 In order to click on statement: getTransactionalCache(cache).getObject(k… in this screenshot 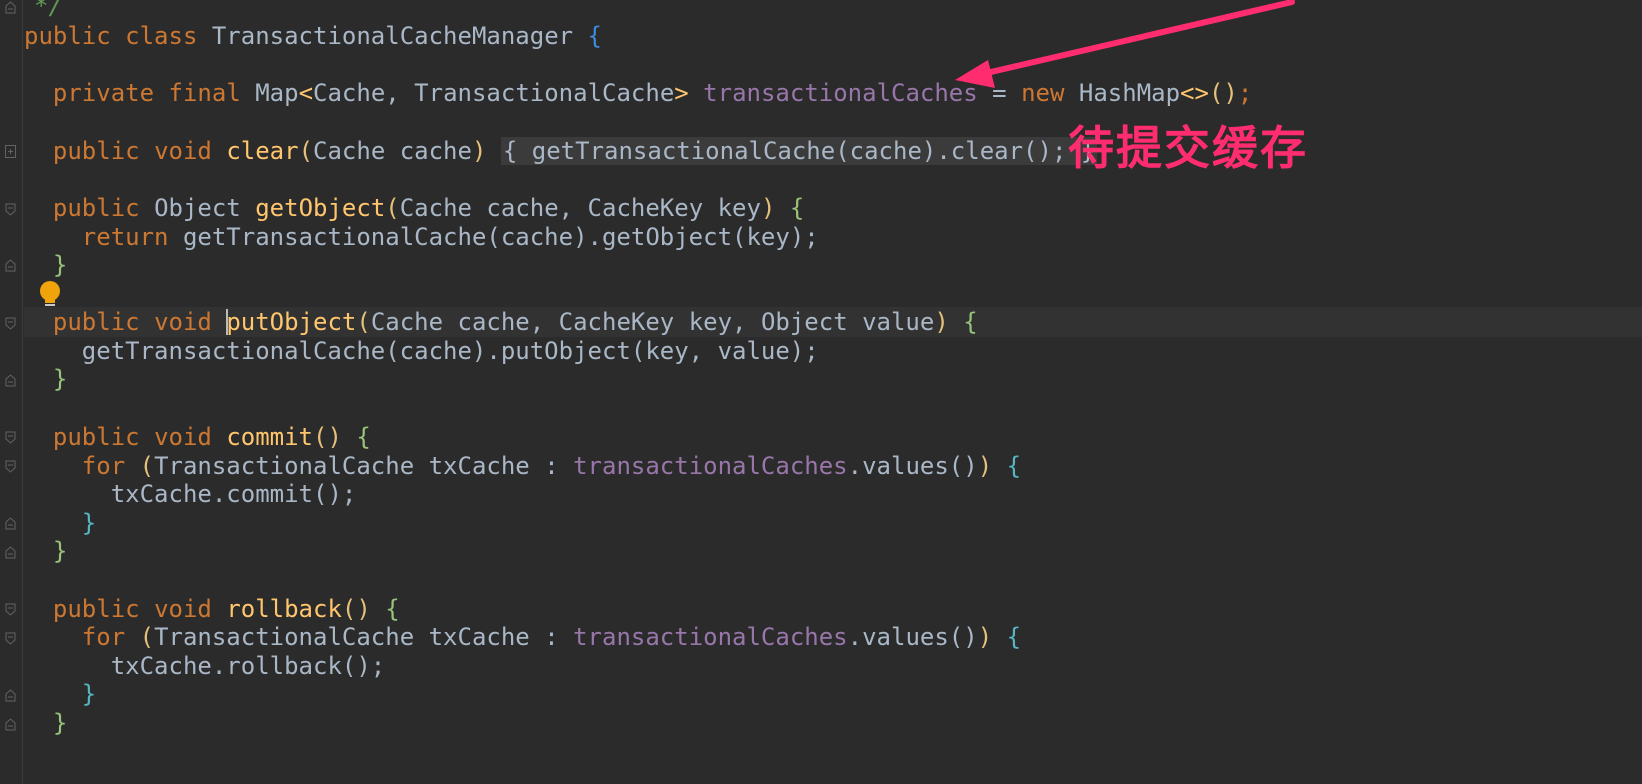, I will do `click(500, 237)`.